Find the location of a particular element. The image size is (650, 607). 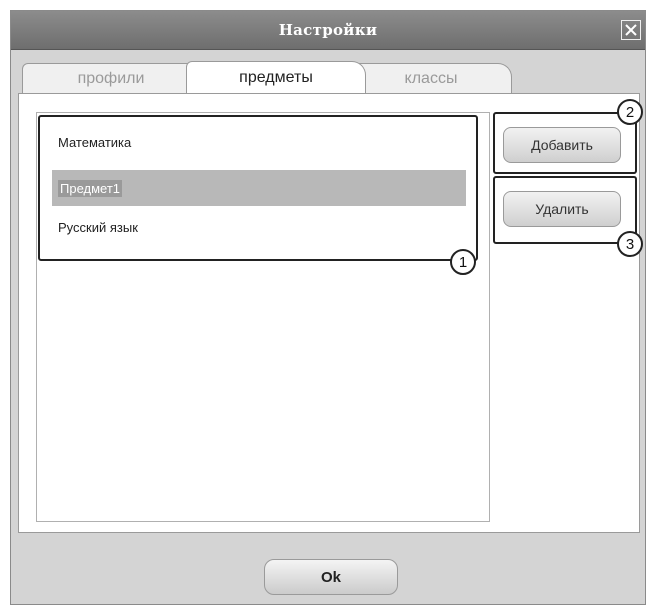

tab-profiles-label: профили is located at coordinates (111, 78).